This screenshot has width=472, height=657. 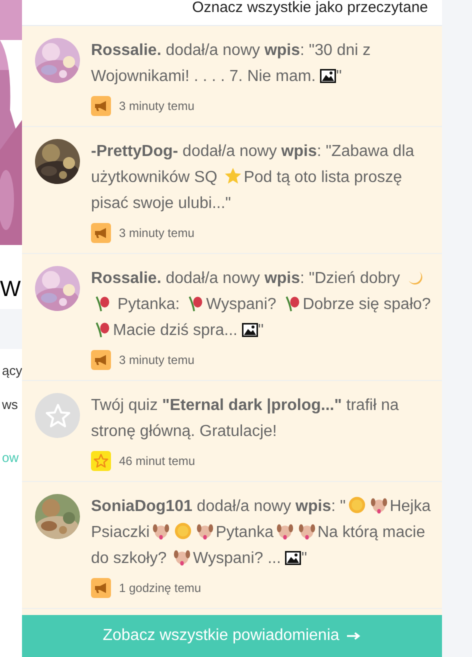 What do you see at coordinates (233, 176) in the screenshot?
I see `star-icon` at bounding box center [233, 176].